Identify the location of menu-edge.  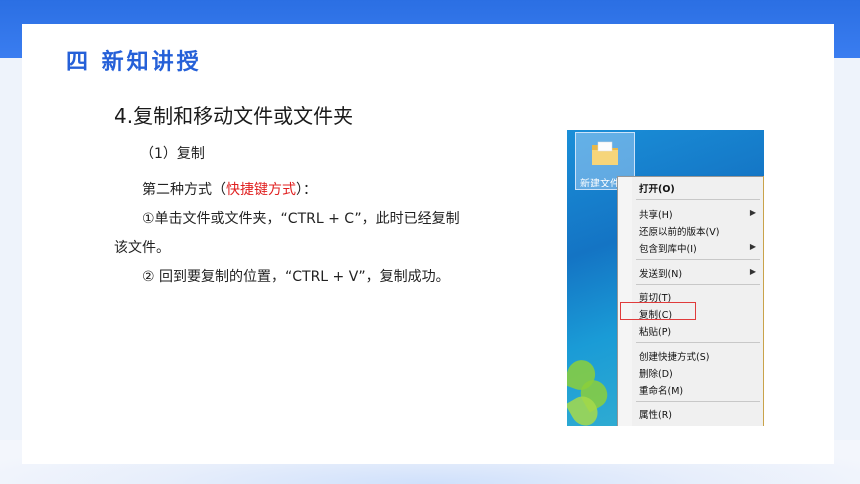
(763, 301).